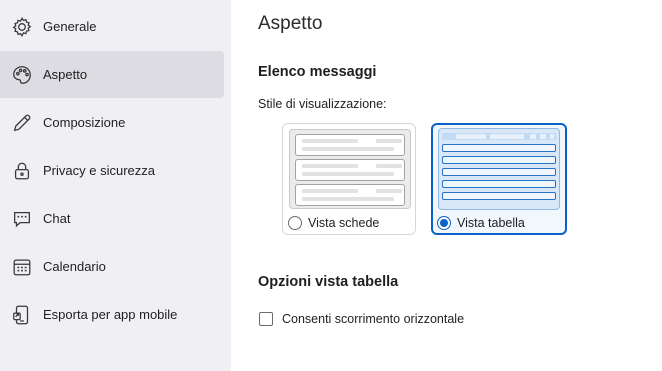  I want to click on calendar-icon, so click(22, 267).